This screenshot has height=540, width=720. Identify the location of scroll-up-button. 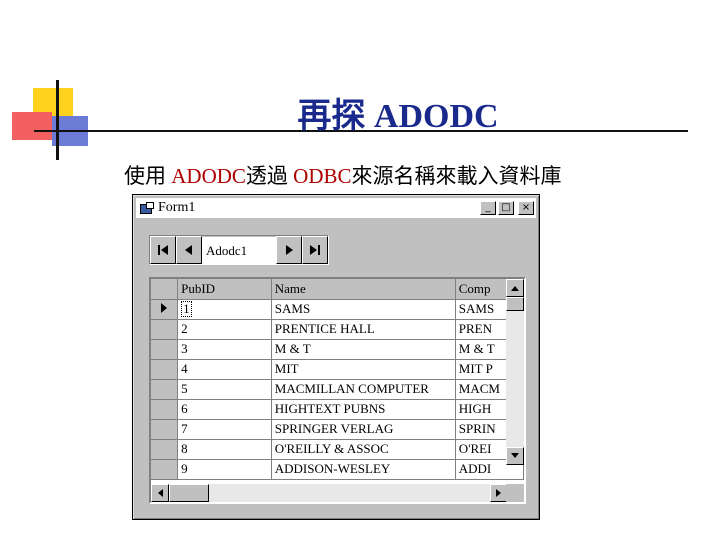
(515, 288).